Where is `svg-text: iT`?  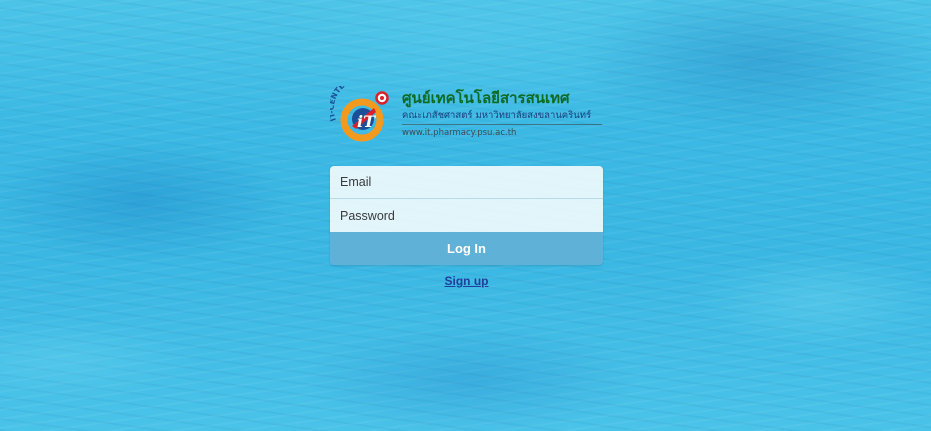
svg-text: iT is located at coordinates (366, 121).